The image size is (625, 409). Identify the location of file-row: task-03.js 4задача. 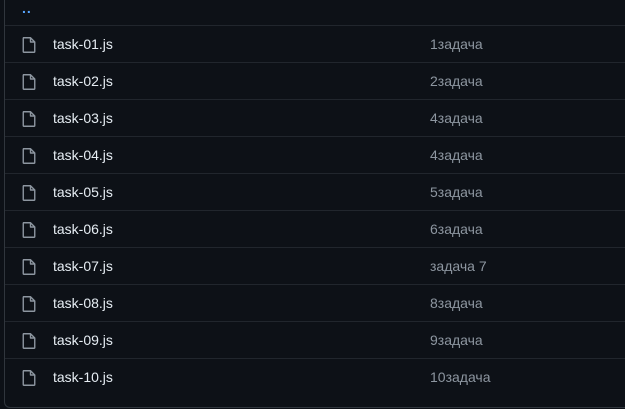
(315, 117).